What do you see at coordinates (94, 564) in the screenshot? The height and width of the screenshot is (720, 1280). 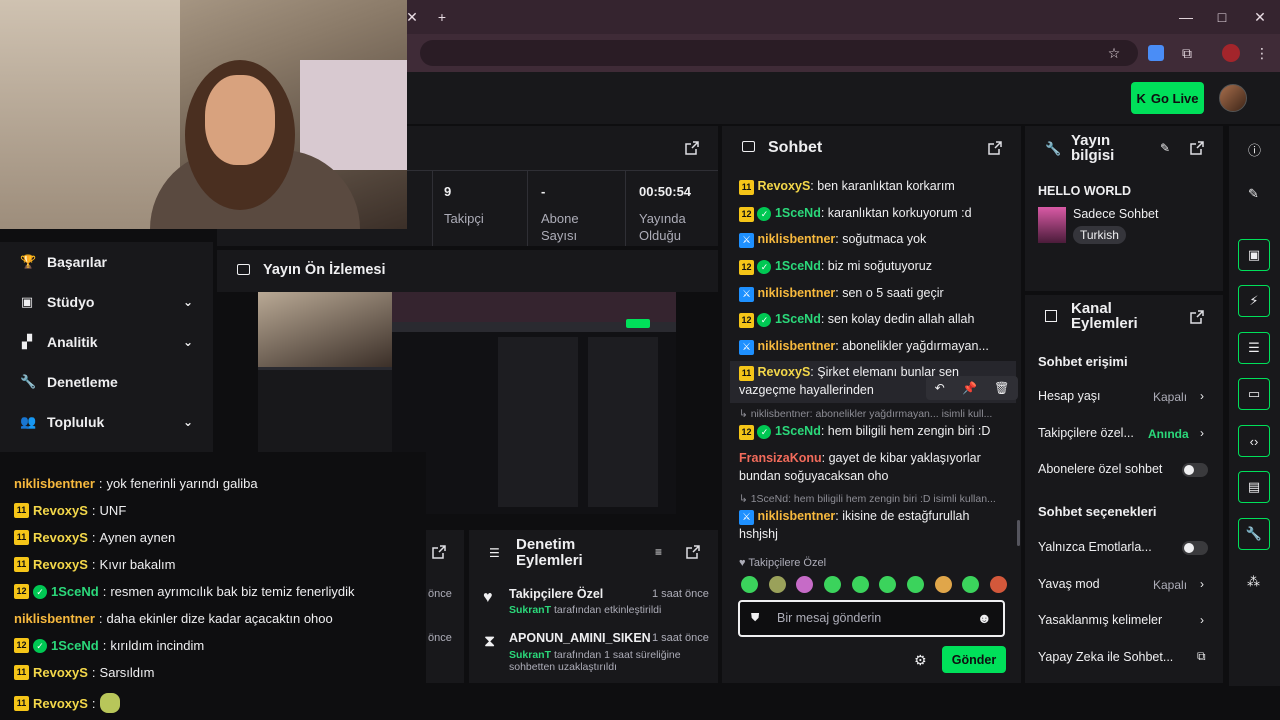 I see `list-item: 11 RevoxyS: Kıvır bakalım` at bounding box center [94, 564].